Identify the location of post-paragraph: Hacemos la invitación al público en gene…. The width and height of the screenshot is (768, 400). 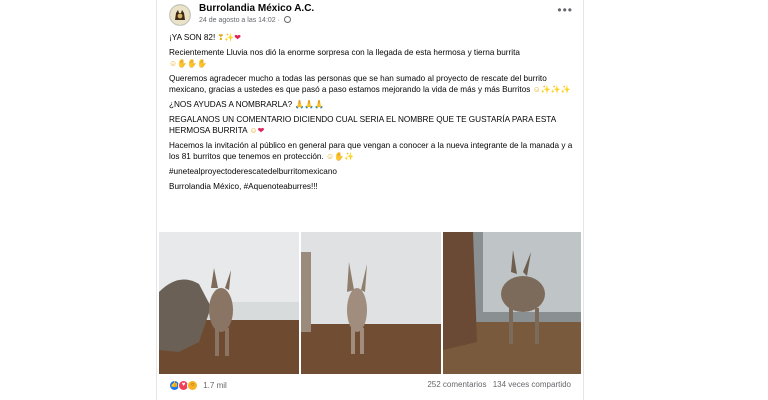
(373, 151).